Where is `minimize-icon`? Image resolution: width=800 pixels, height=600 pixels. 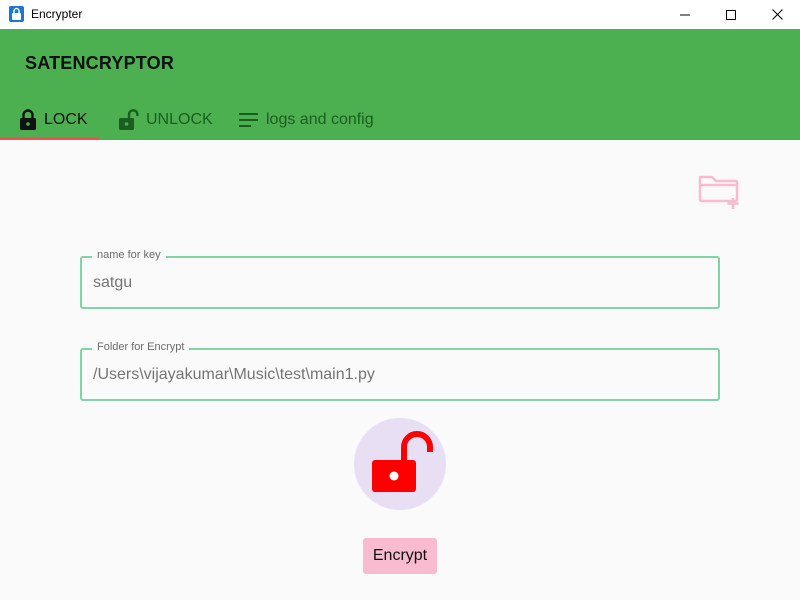 minimize-icon is located at coordinates (685, 15).